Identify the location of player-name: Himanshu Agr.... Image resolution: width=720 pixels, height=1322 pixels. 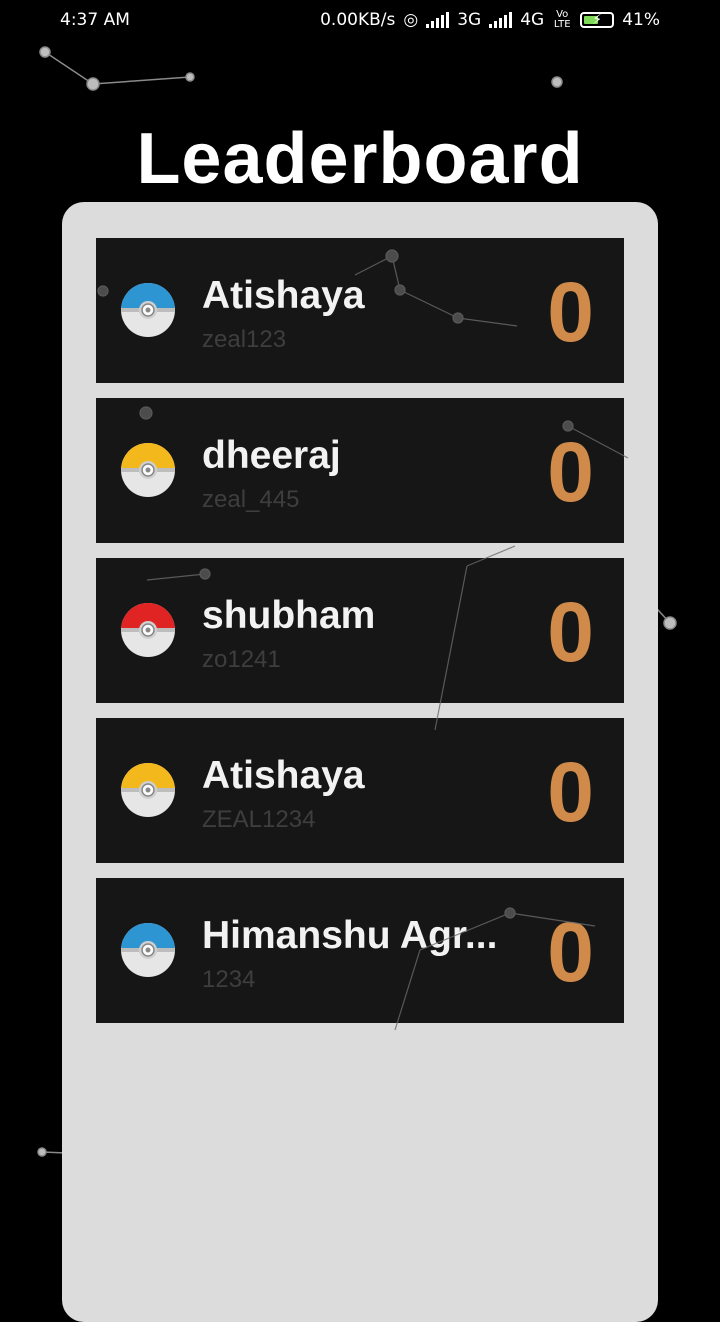
(350, 935).